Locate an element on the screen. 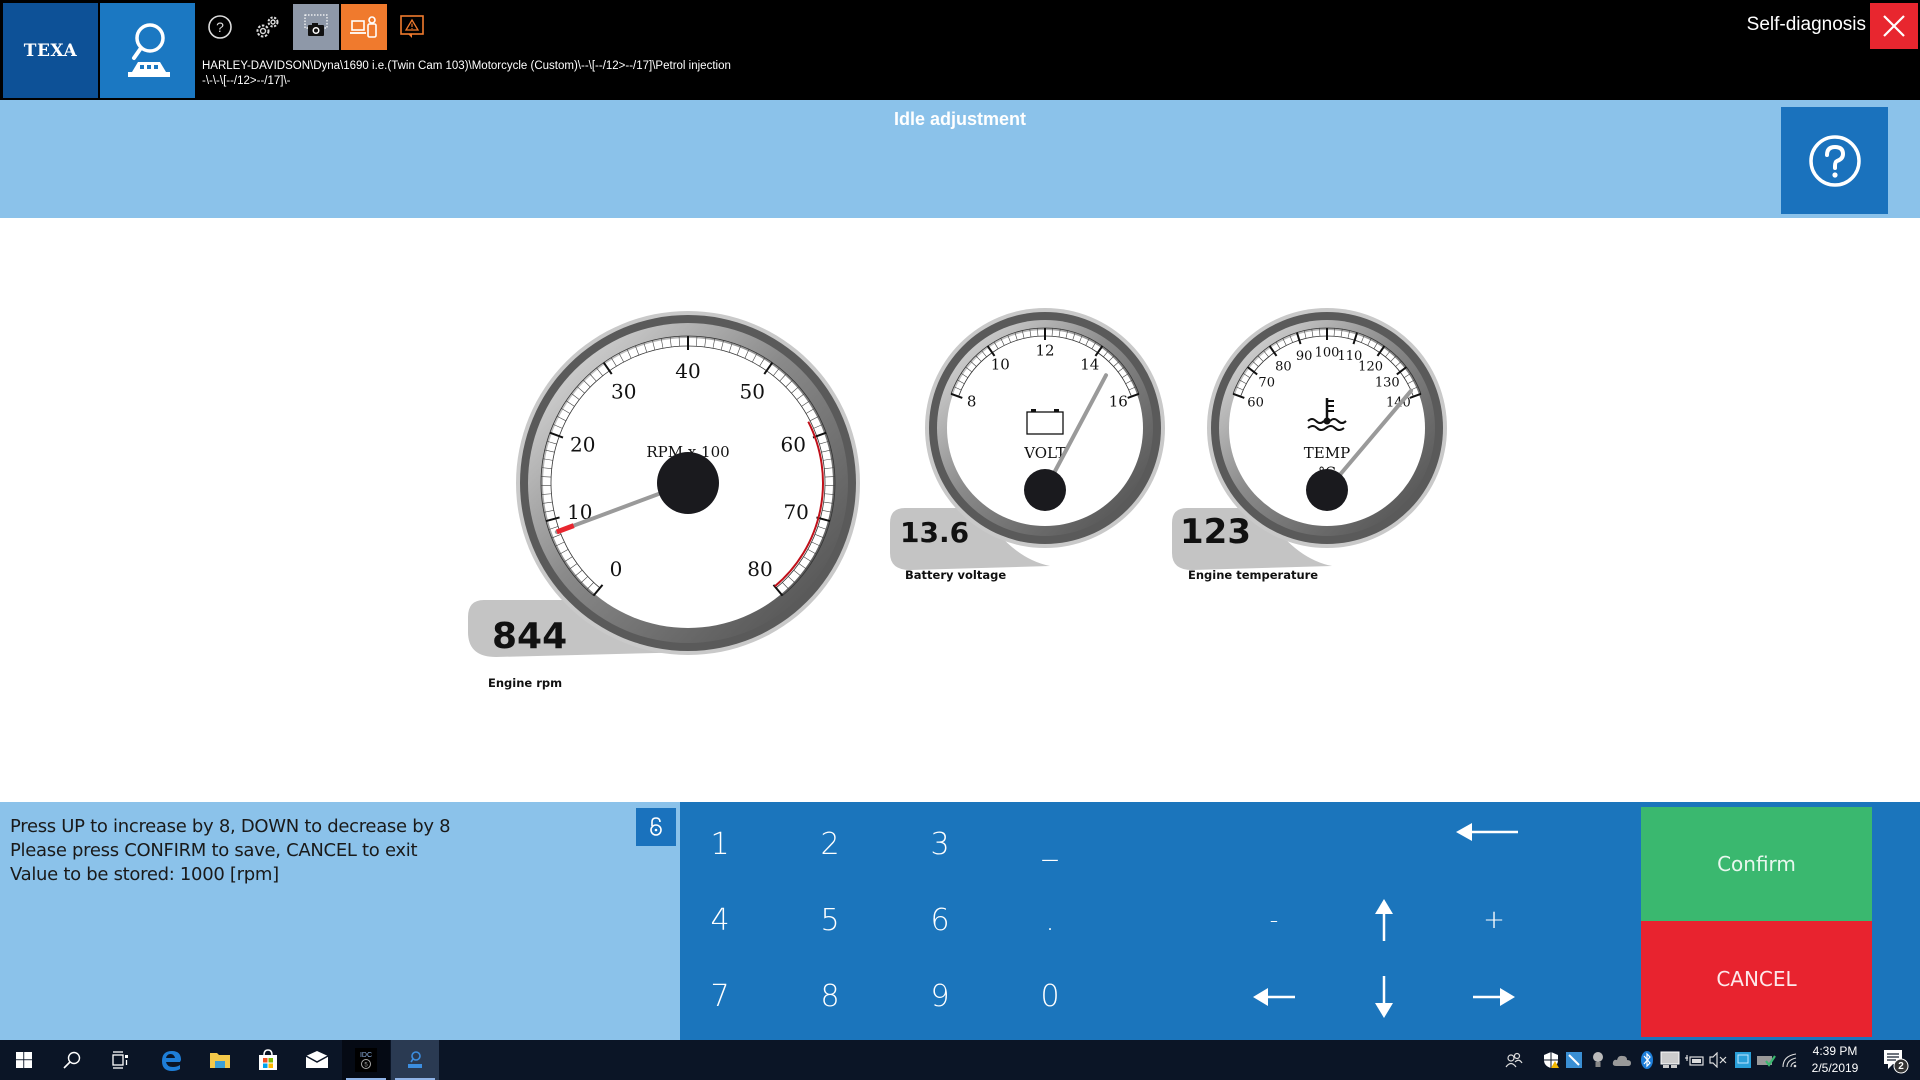 The image size is (1920, 1080). action-center-button: 2 is located at coordinates (1893, 1060).